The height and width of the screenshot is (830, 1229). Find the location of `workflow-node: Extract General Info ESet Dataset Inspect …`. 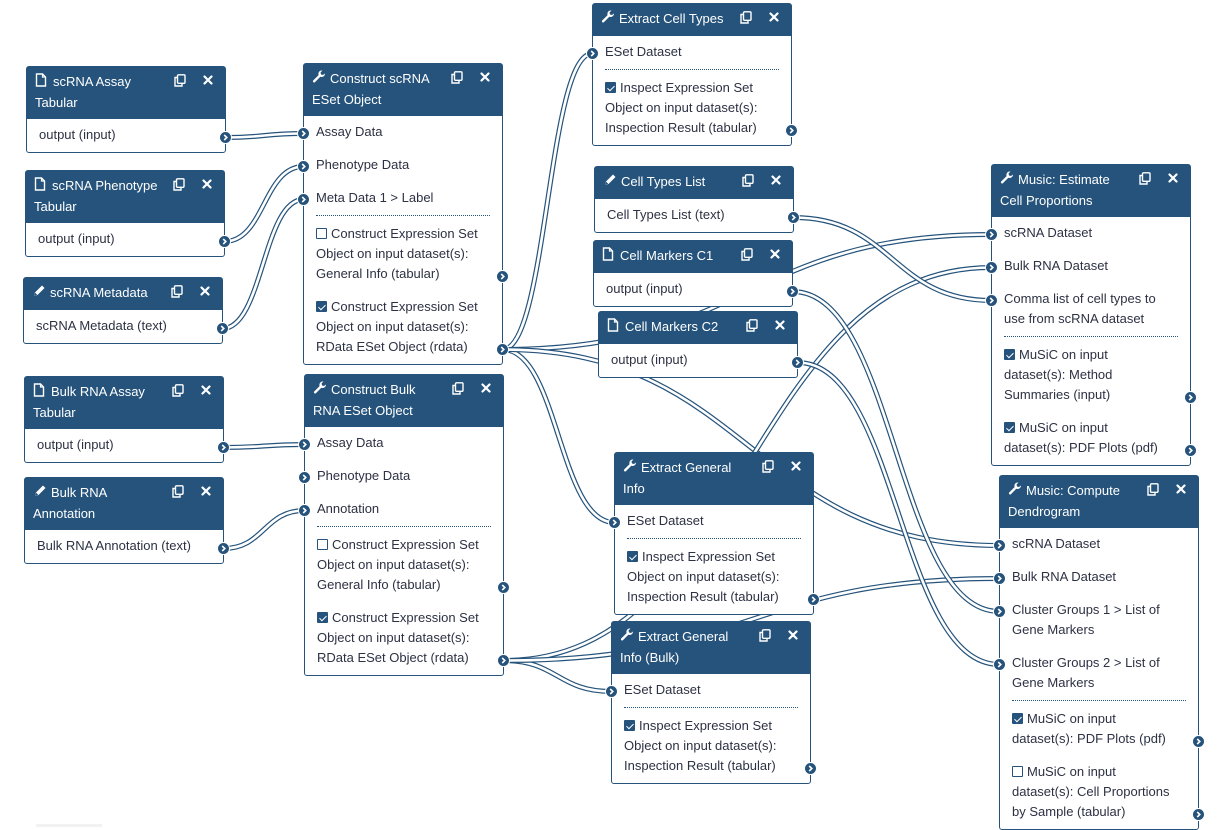

workflow-node: Extract General Info ESet Dataset Inspect … is located at coordinates (714, 533).